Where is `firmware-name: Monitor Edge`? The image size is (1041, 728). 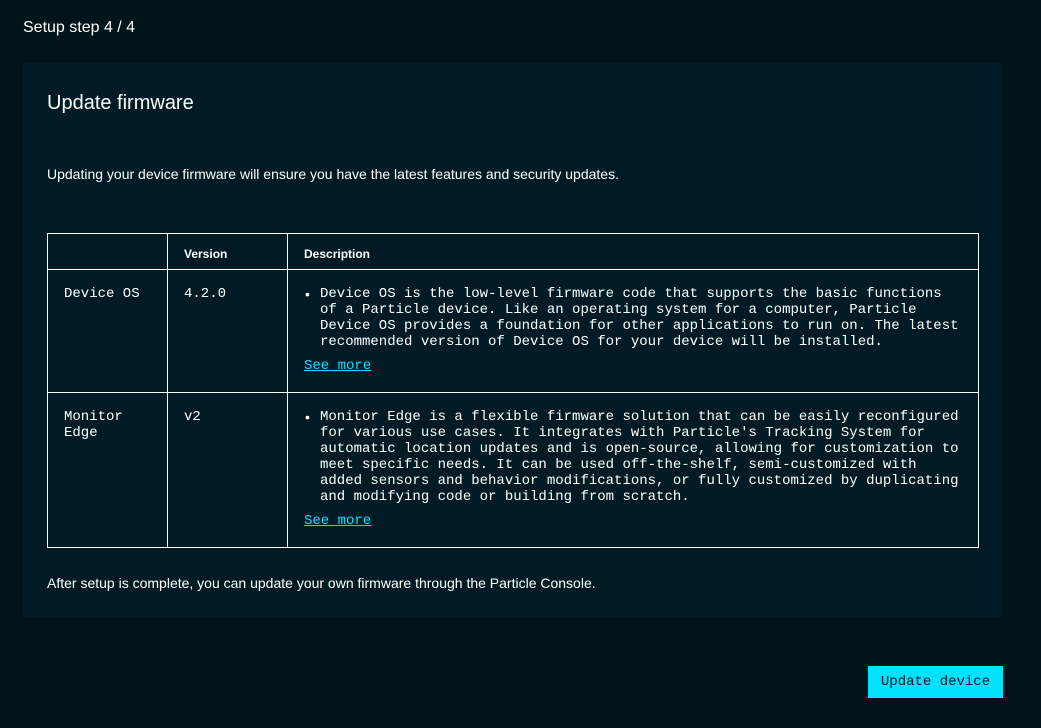
firmware-name: Monitor Edge is located at coordinates (107, 470).